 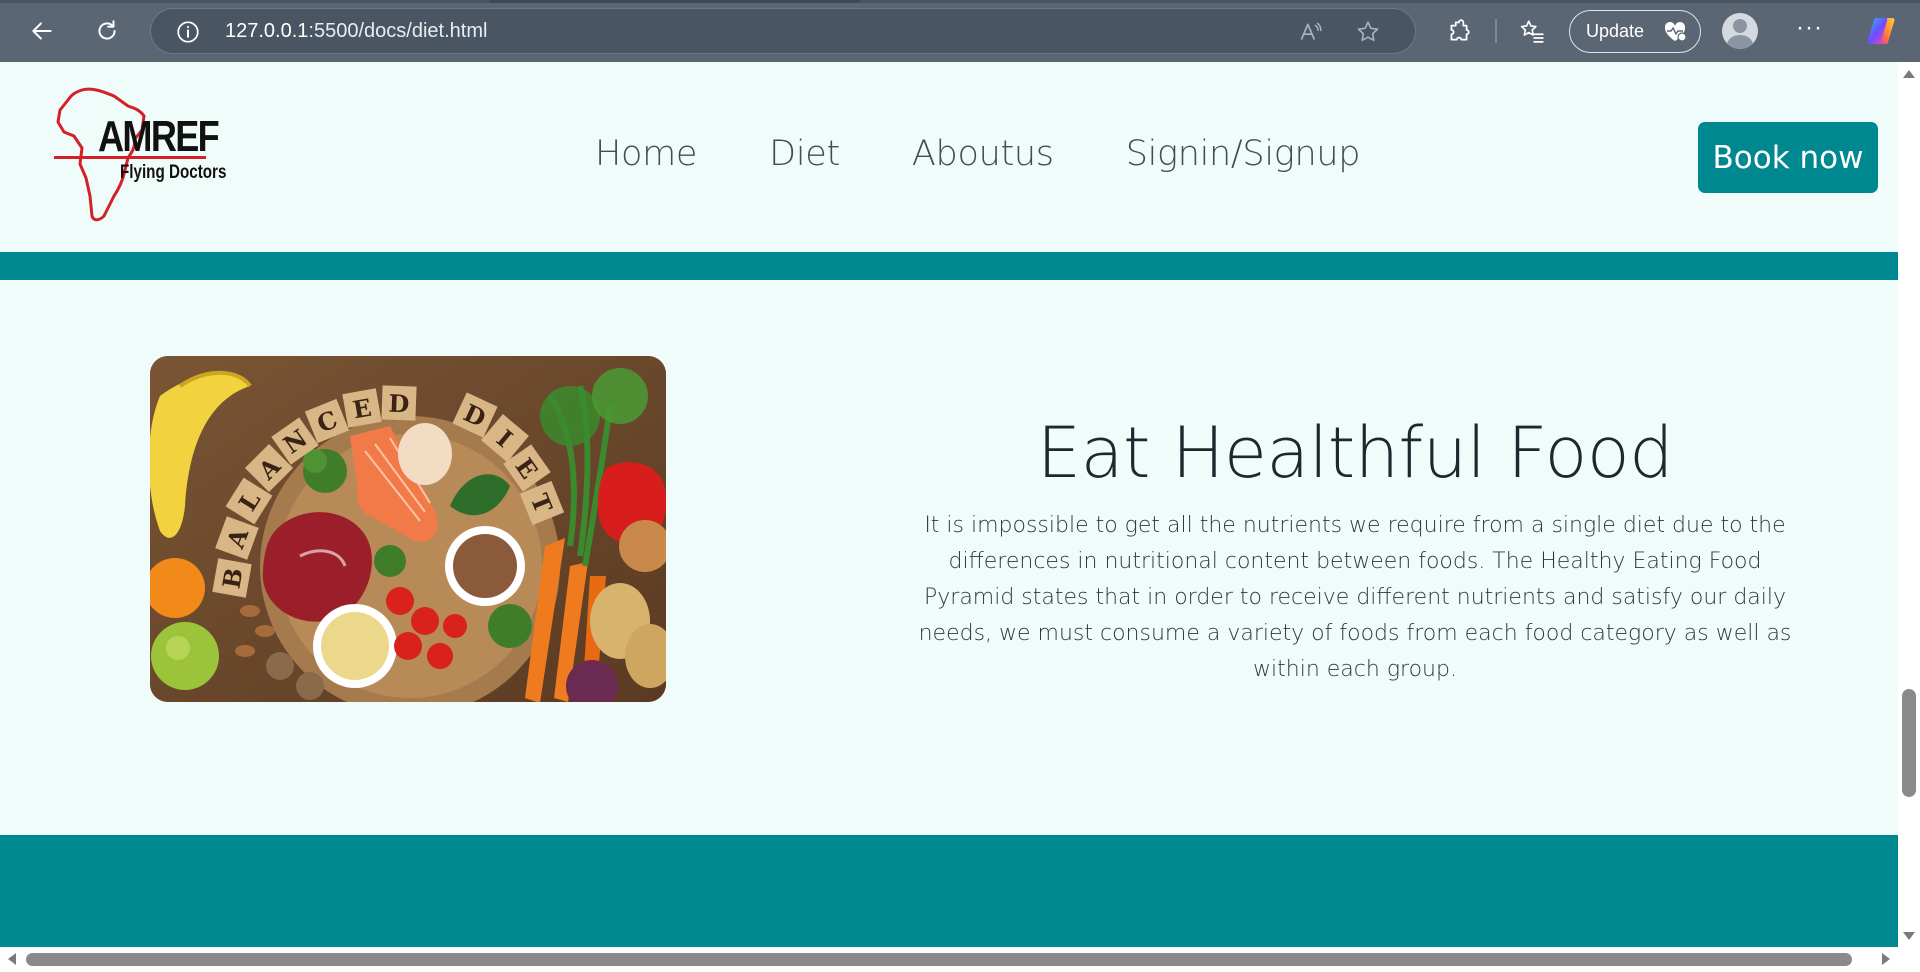 I want to click on main-nav: Home Diet Aboutus Signin/Signup, so click(x=1013, y=154).